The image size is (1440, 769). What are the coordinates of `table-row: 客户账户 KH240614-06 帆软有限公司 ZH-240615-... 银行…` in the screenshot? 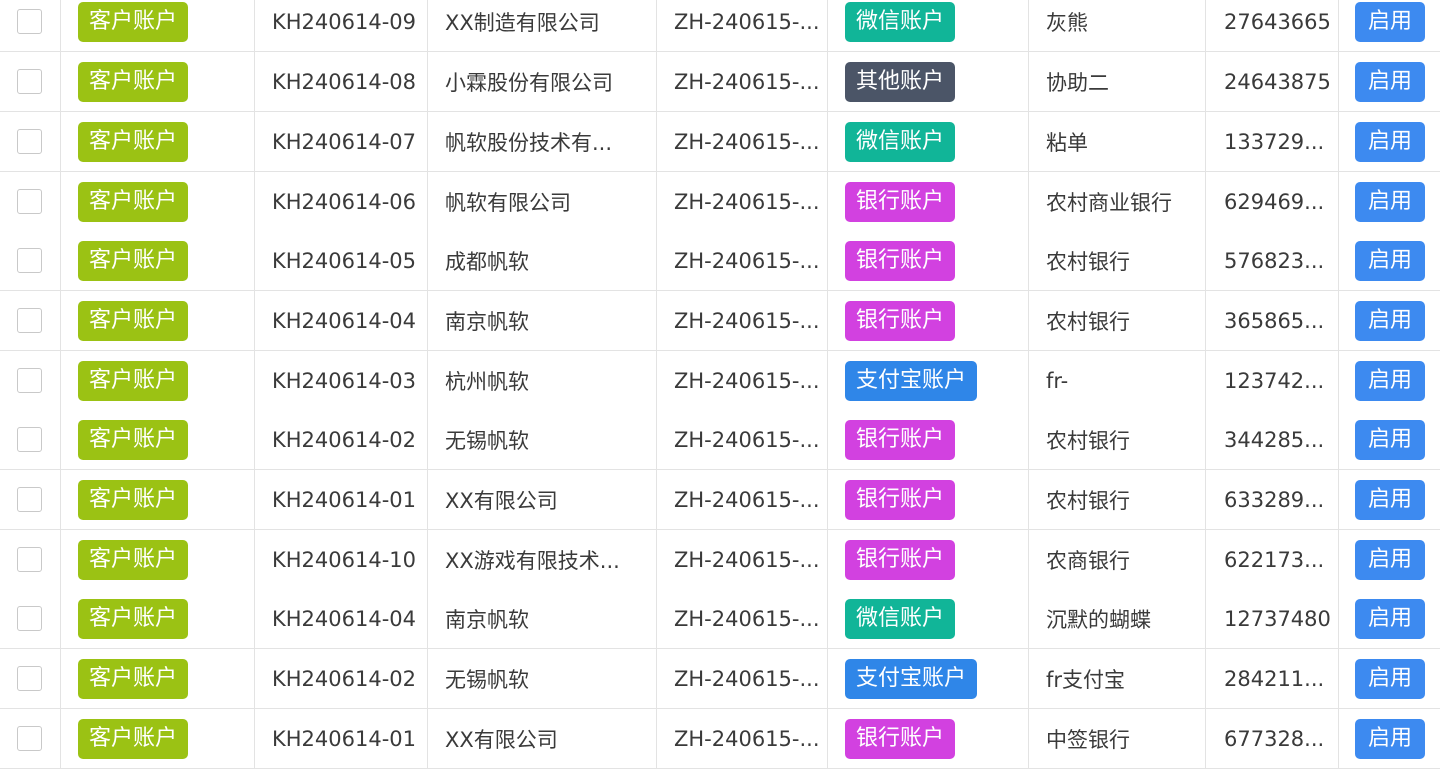 It's located at (720, 202).